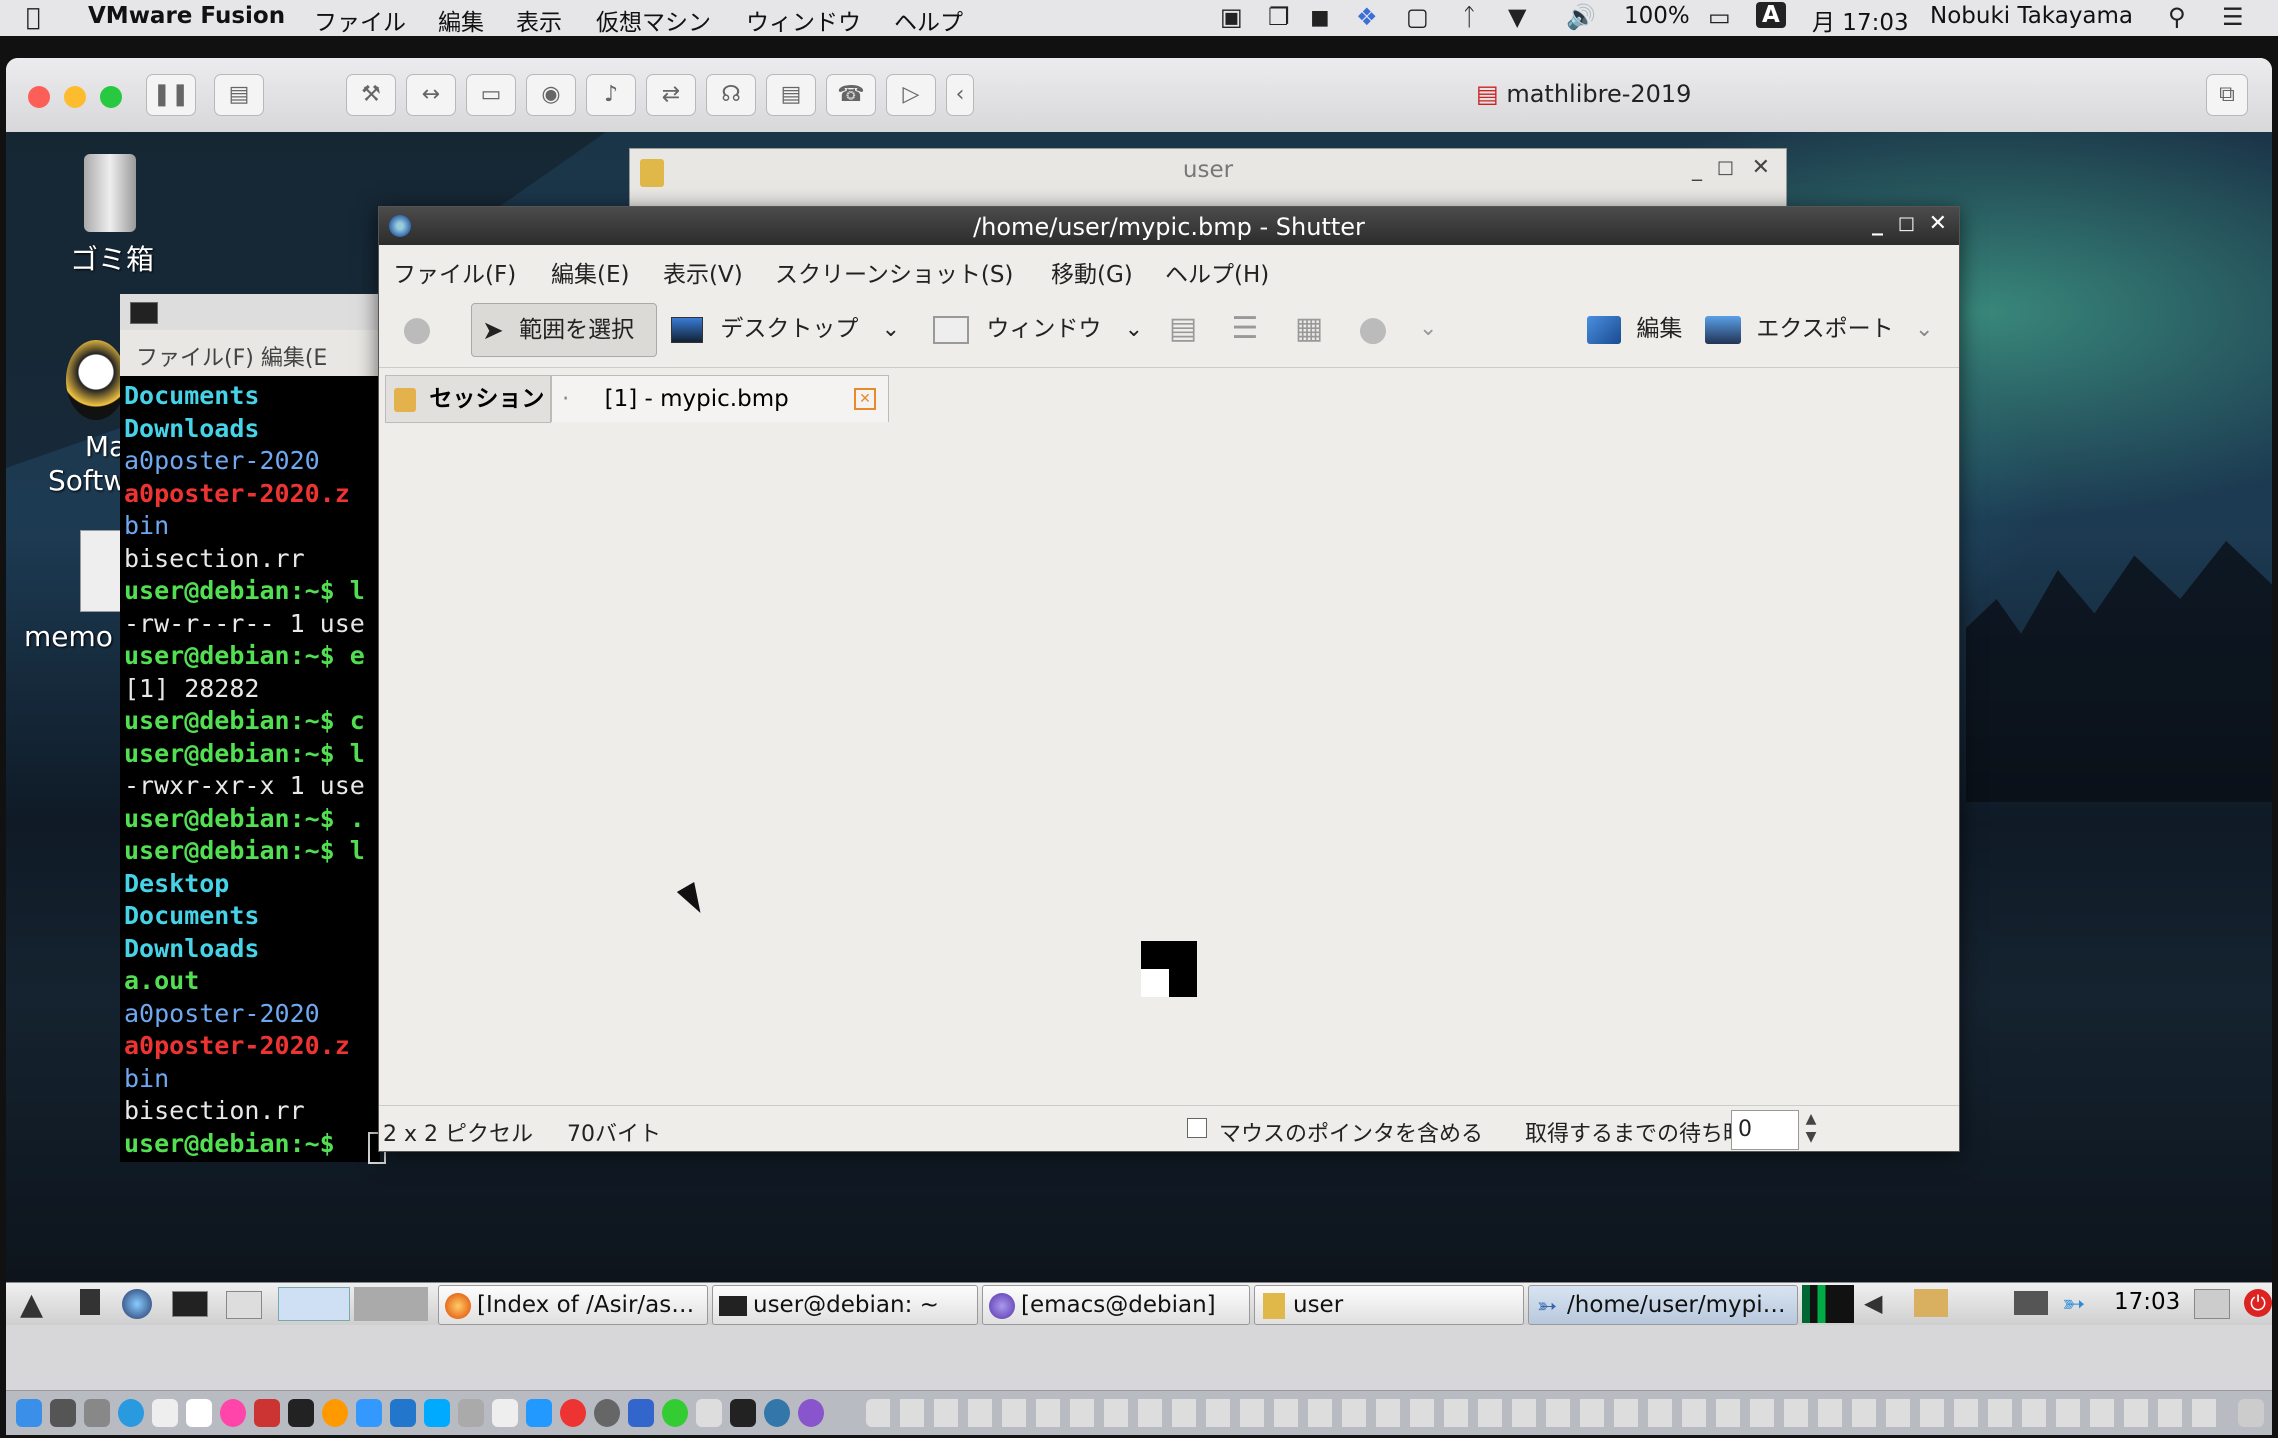  I want to click on phone-icon: ☎, so click(851, 95).